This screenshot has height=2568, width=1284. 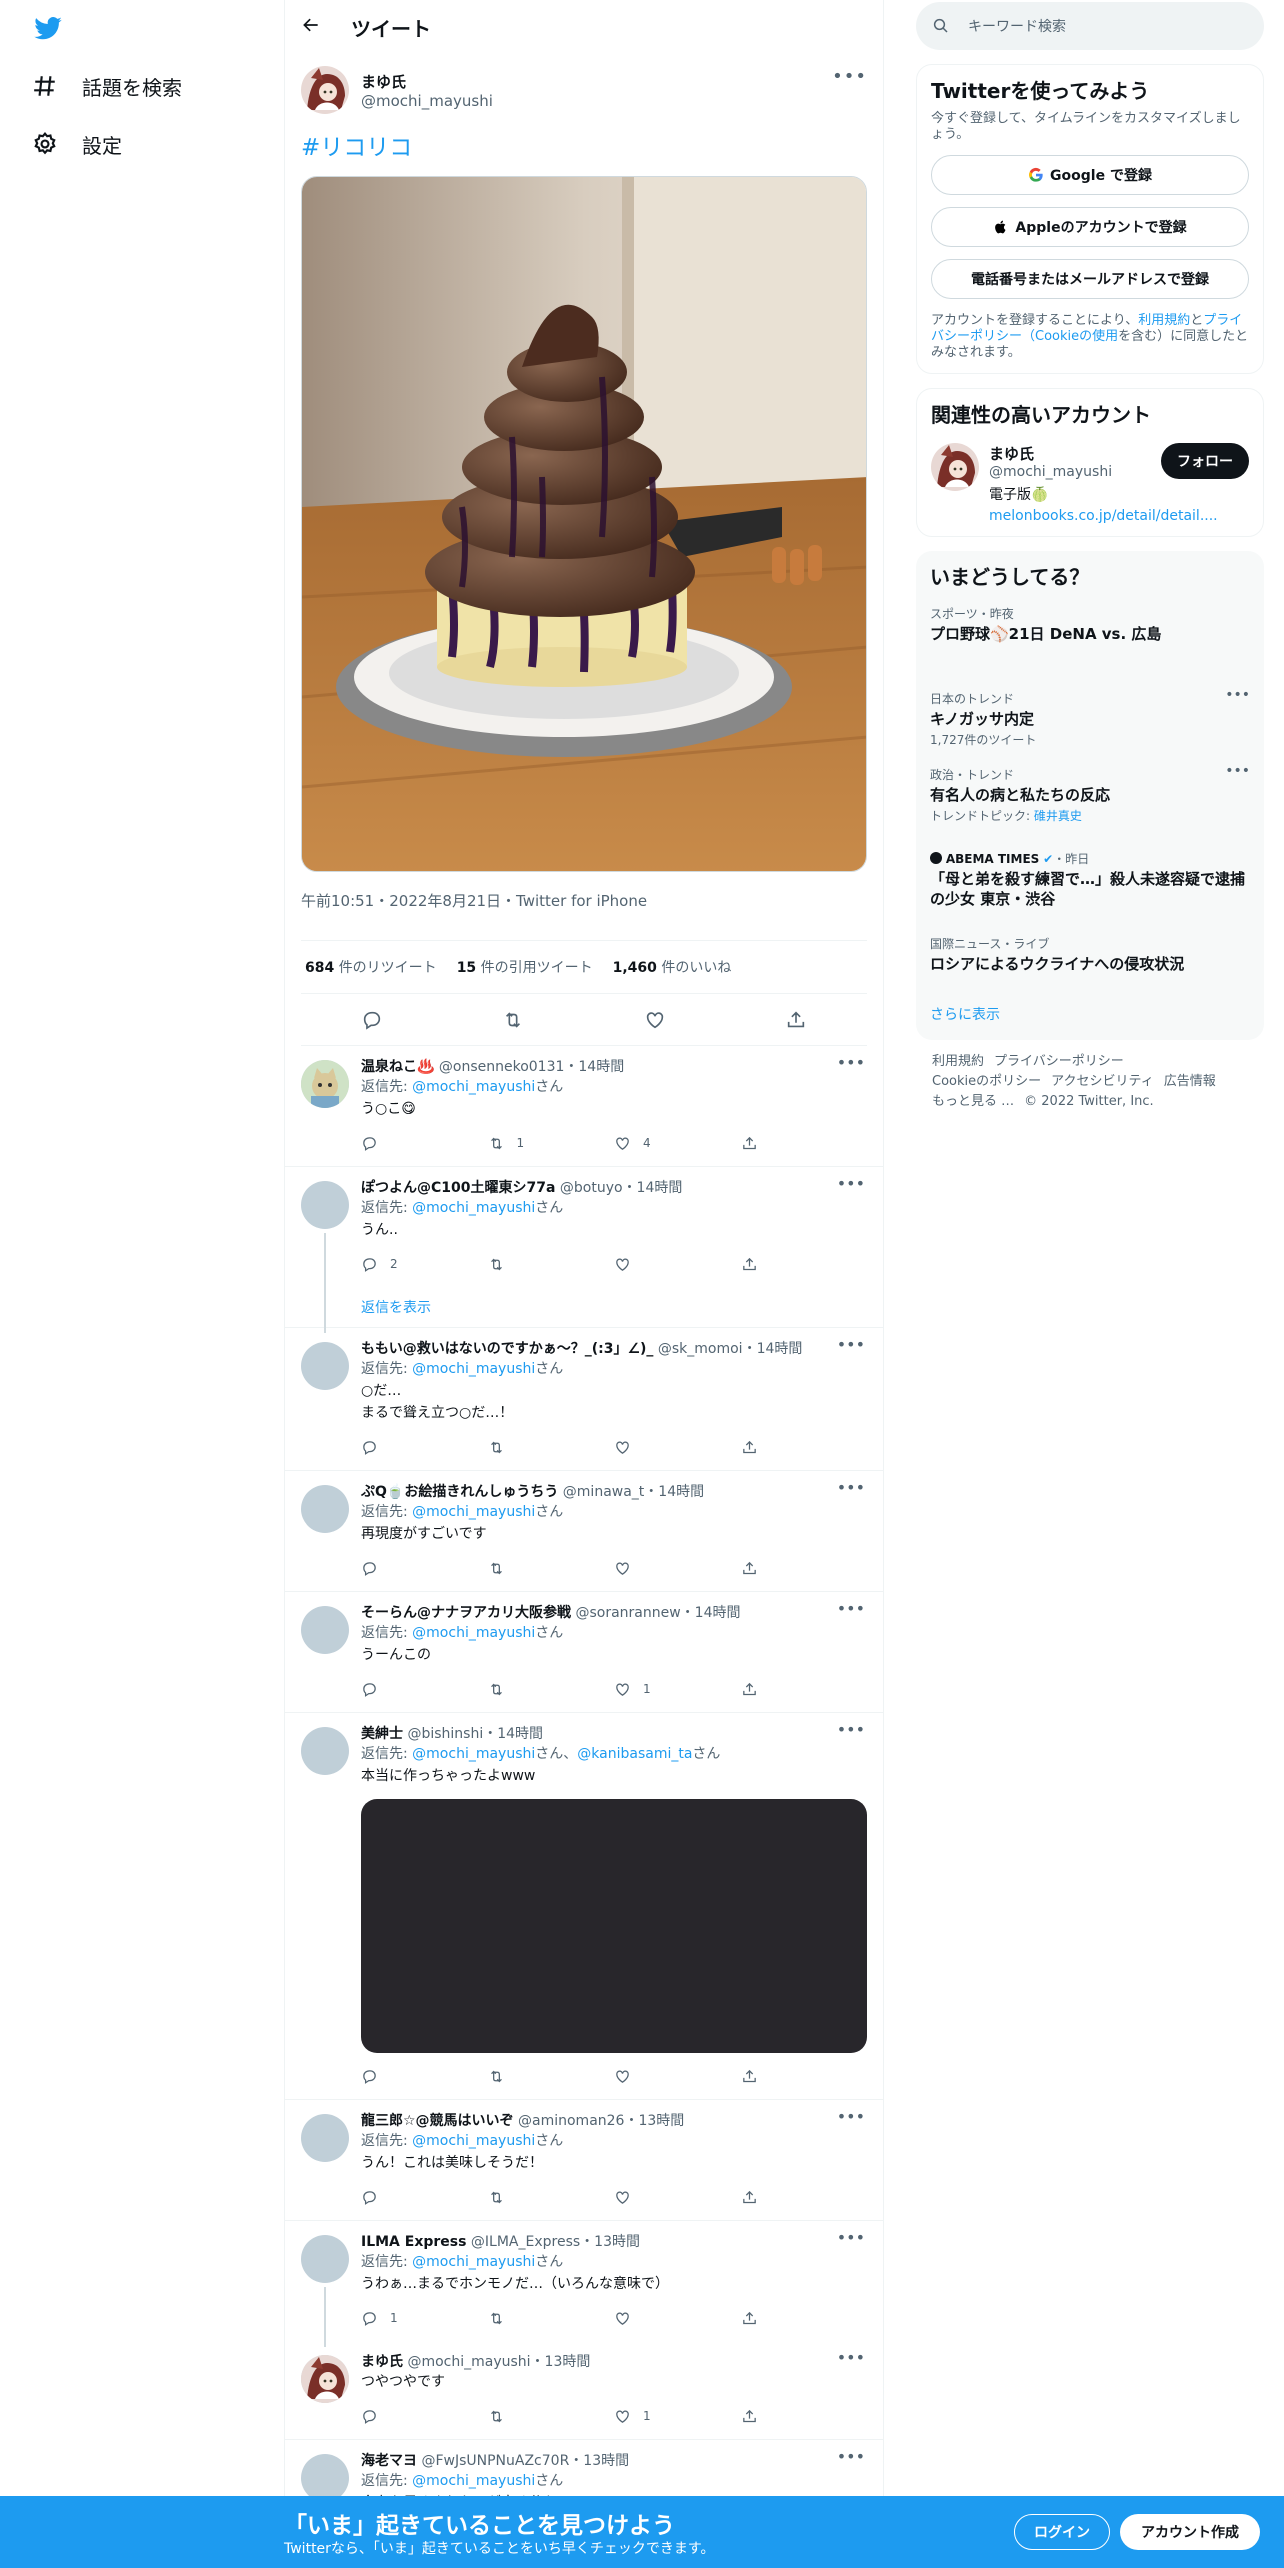 I want to click on reply-author-handle: @mochi_mayushi・13時間, so click(x=498, y=2362).